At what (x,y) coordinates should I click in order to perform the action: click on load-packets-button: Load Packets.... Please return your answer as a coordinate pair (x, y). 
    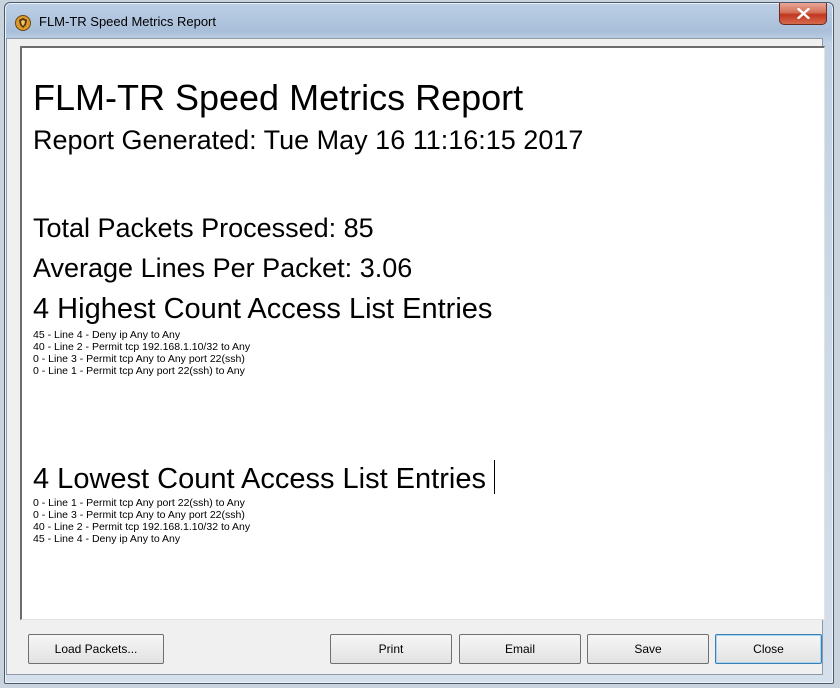
    Looking at the image, I should click on (96, 649).